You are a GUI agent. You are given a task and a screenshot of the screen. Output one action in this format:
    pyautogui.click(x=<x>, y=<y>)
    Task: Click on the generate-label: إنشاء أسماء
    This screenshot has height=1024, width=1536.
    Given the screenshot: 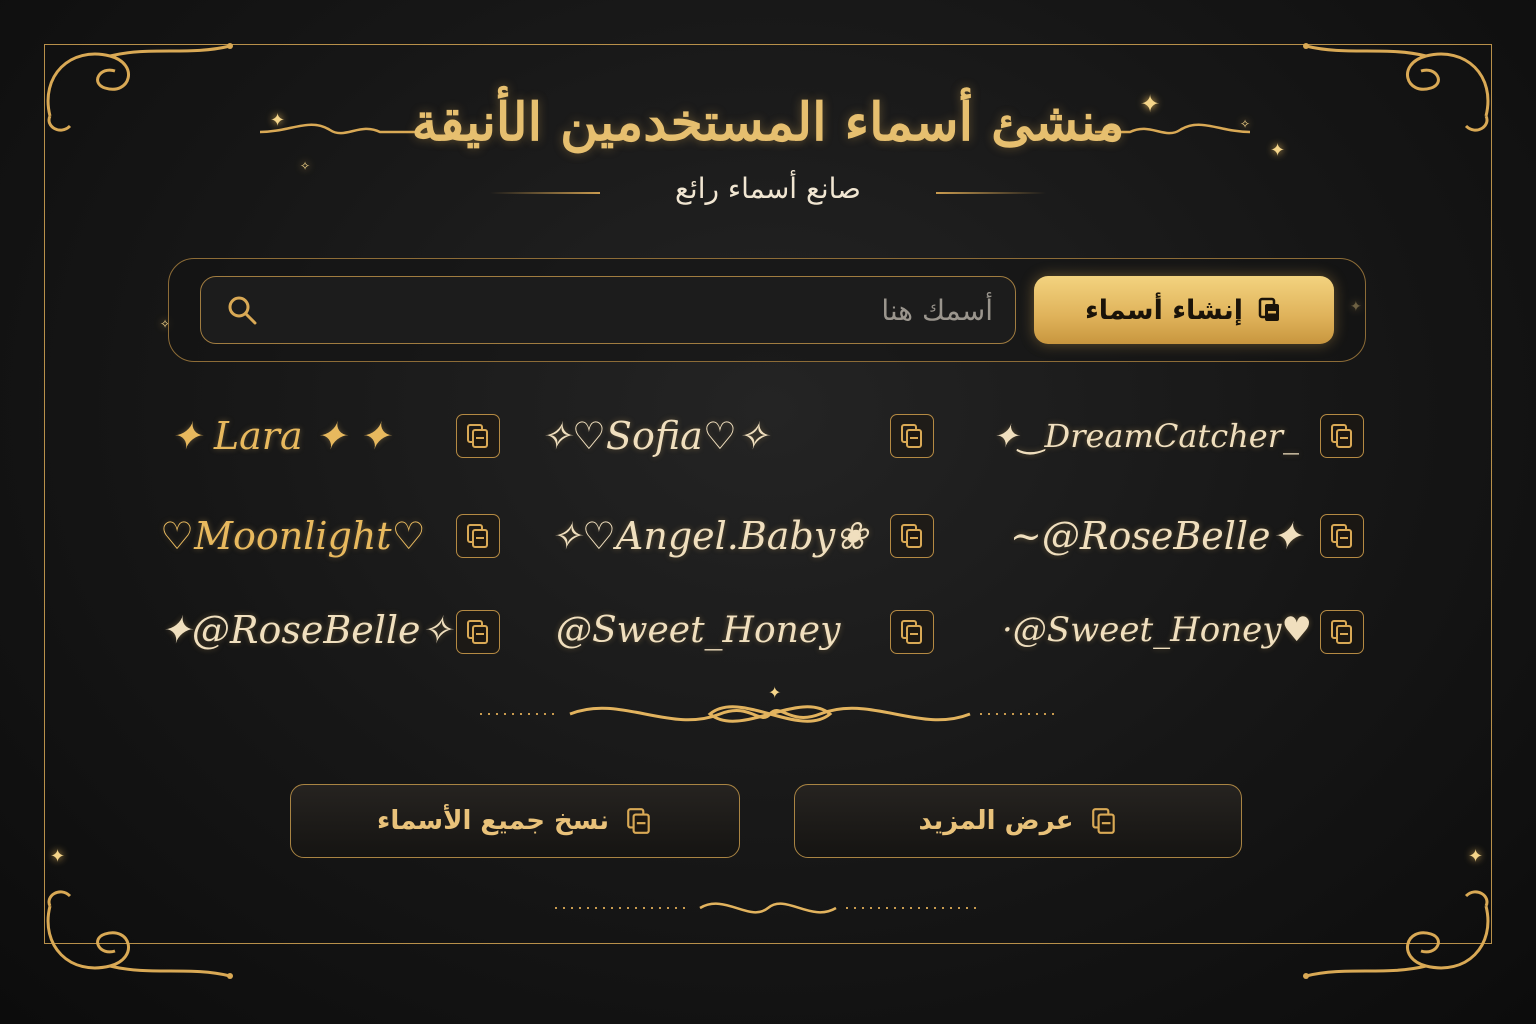 What is the action you would take?
    pyautogui.click(x=1164, y=310)
    